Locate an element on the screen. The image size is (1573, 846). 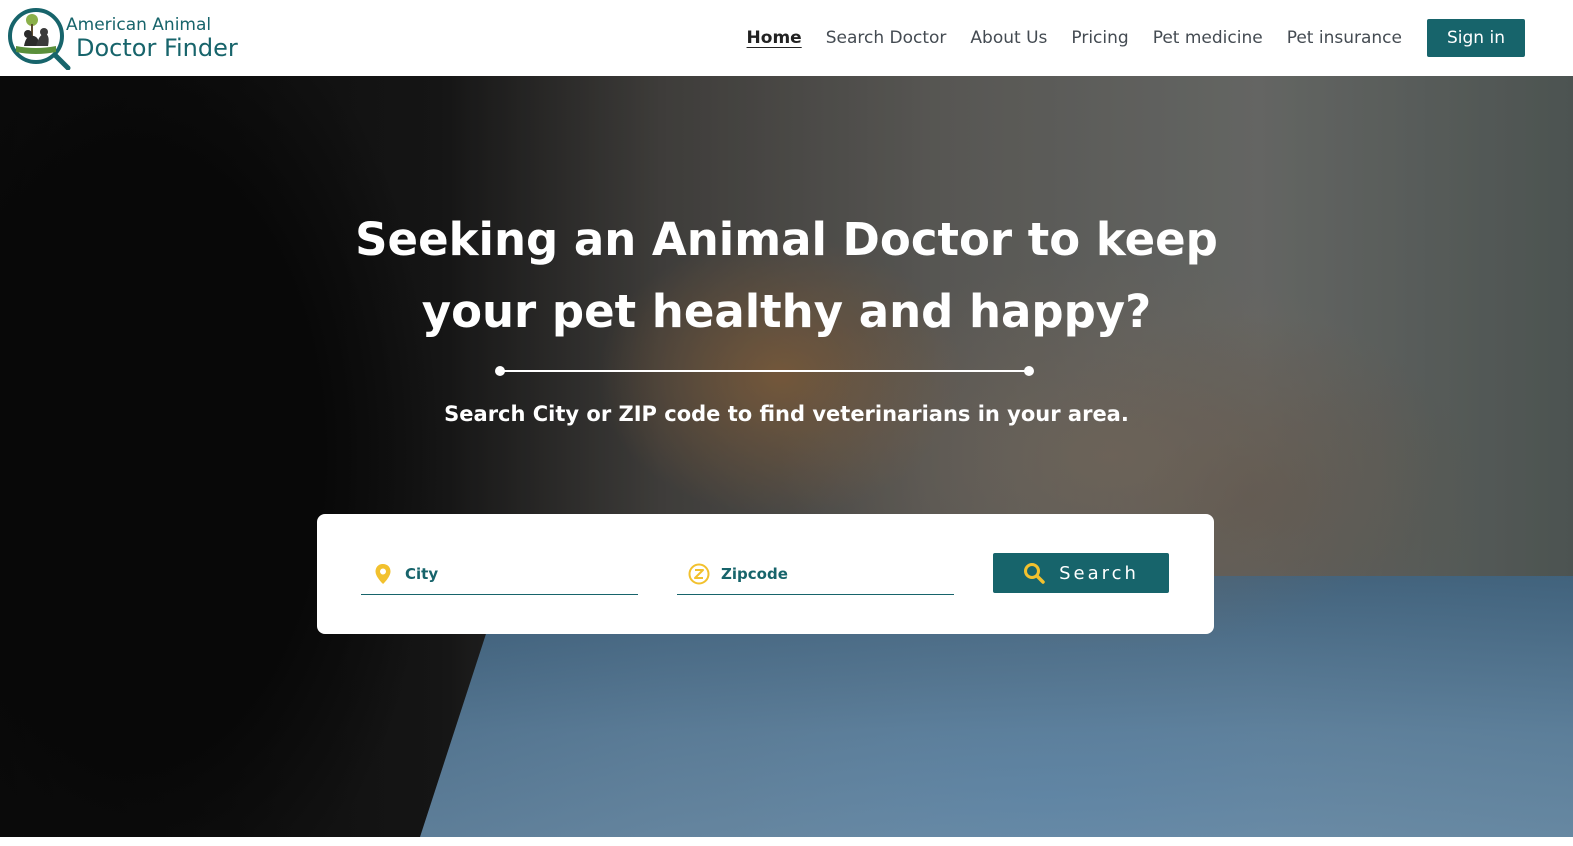
hero-title-line2: your pet healthy and happy? is located at coordinates (786, 311).